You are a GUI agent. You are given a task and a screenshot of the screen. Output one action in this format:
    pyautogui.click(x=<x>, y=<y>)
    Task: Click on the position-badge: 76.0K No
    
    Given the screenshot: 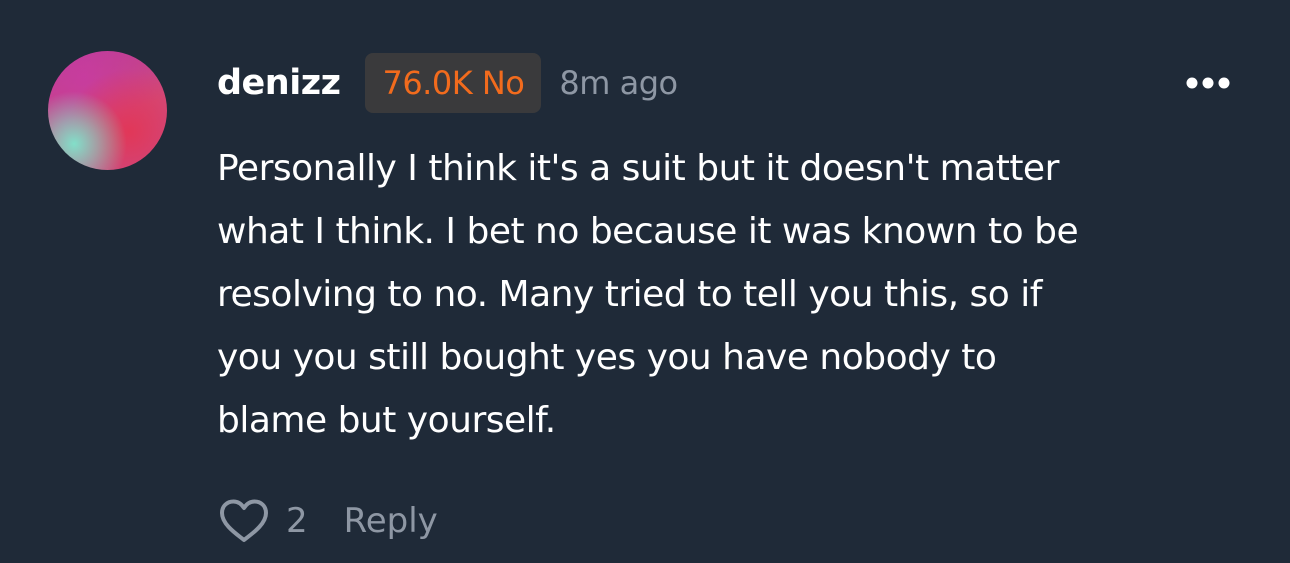 What is the action you would take?
    pyautogui.click(x=453, y=83)
    